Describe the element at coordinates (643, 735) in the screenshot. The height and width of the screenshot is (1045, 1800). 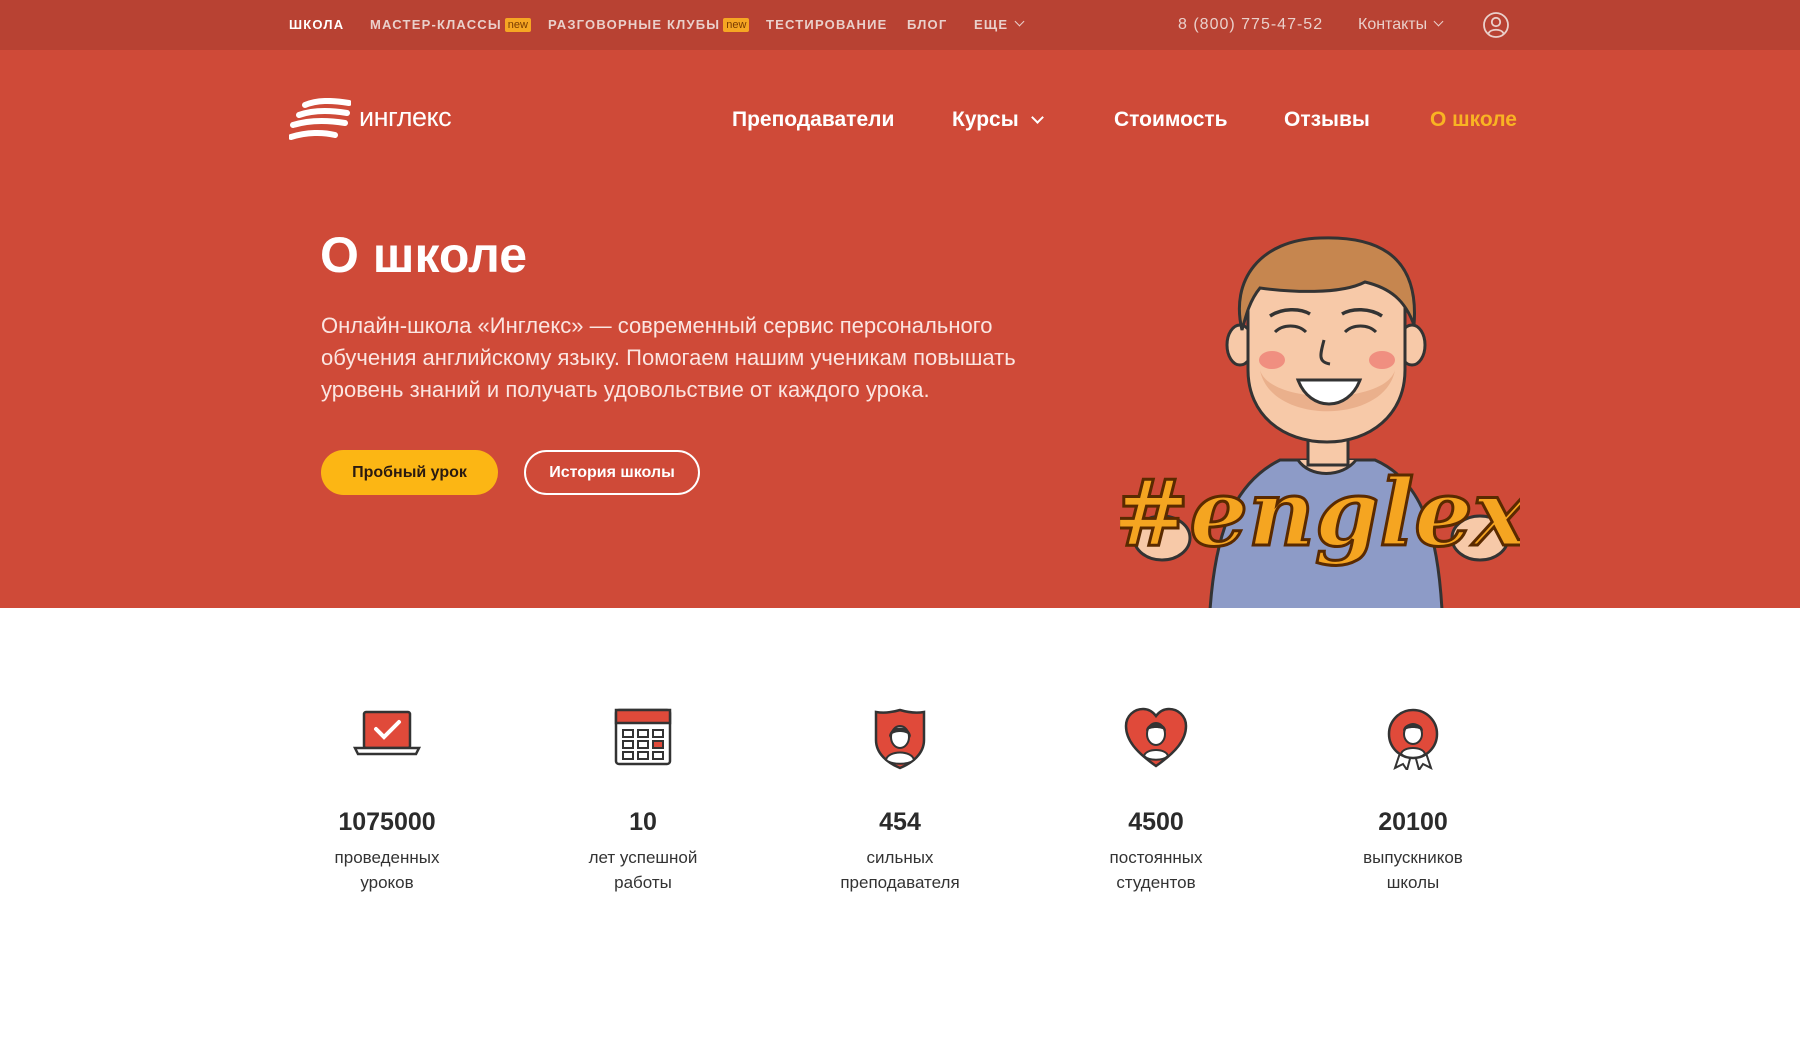
I see `calendar-icon` at that location.